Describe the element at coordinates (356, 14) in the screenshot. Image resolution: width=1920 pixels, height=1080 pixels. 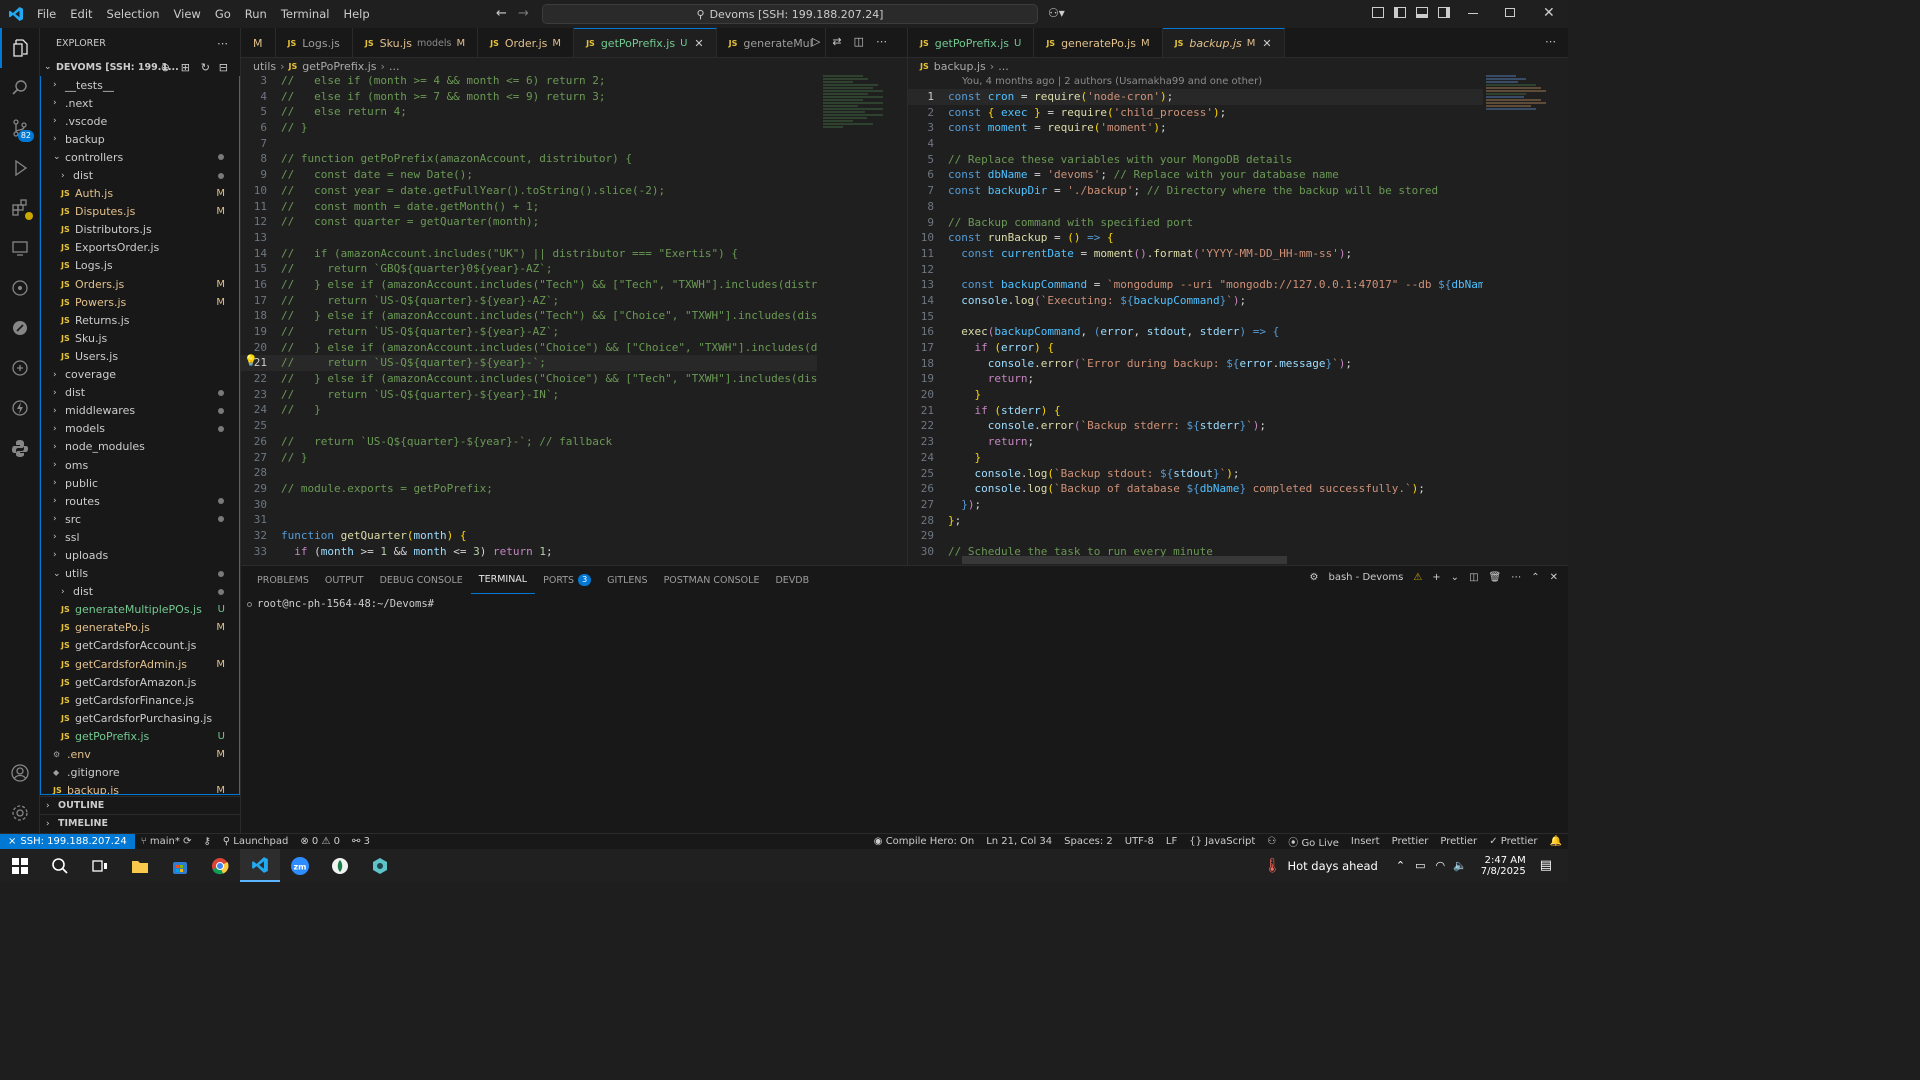
I see `menu-help: Help` at that location.